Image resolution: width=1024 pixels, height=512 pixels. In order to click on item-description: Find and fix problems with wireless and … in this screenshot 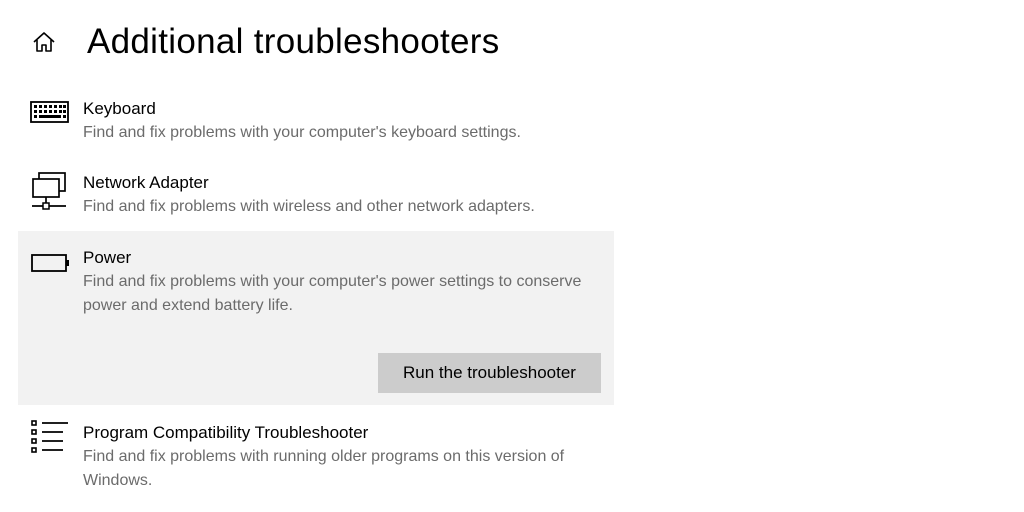, I will do `click(309, 206)`.